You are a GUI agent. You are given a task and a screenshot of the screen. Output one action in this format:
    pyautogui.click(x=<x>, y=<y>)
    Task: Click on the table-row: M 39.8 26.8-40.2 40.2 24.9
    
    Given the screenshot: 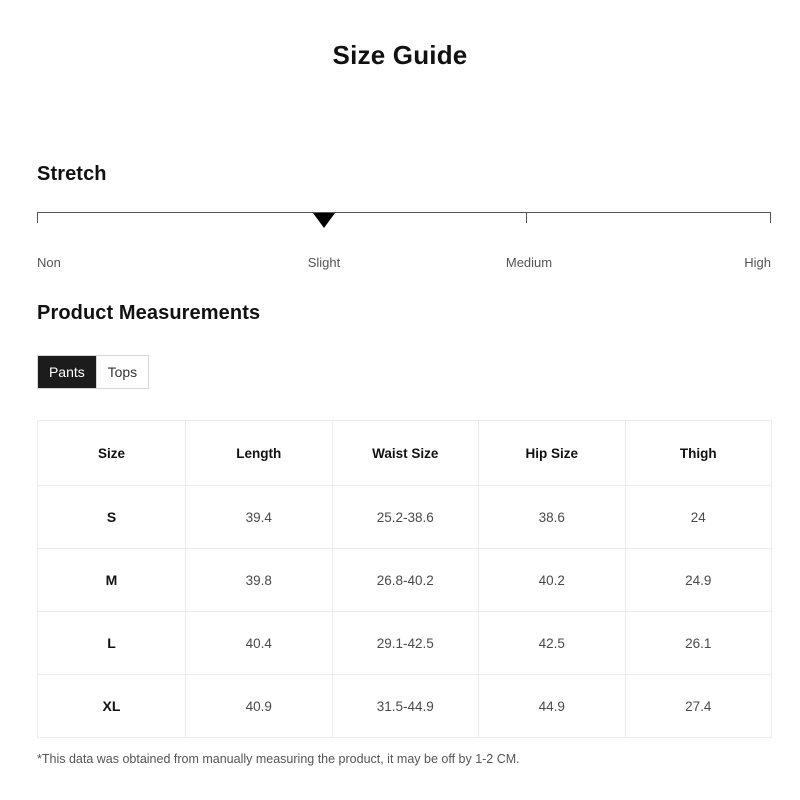 What is the action you would take?
    pyautogui.click(x=404, y=580)
    